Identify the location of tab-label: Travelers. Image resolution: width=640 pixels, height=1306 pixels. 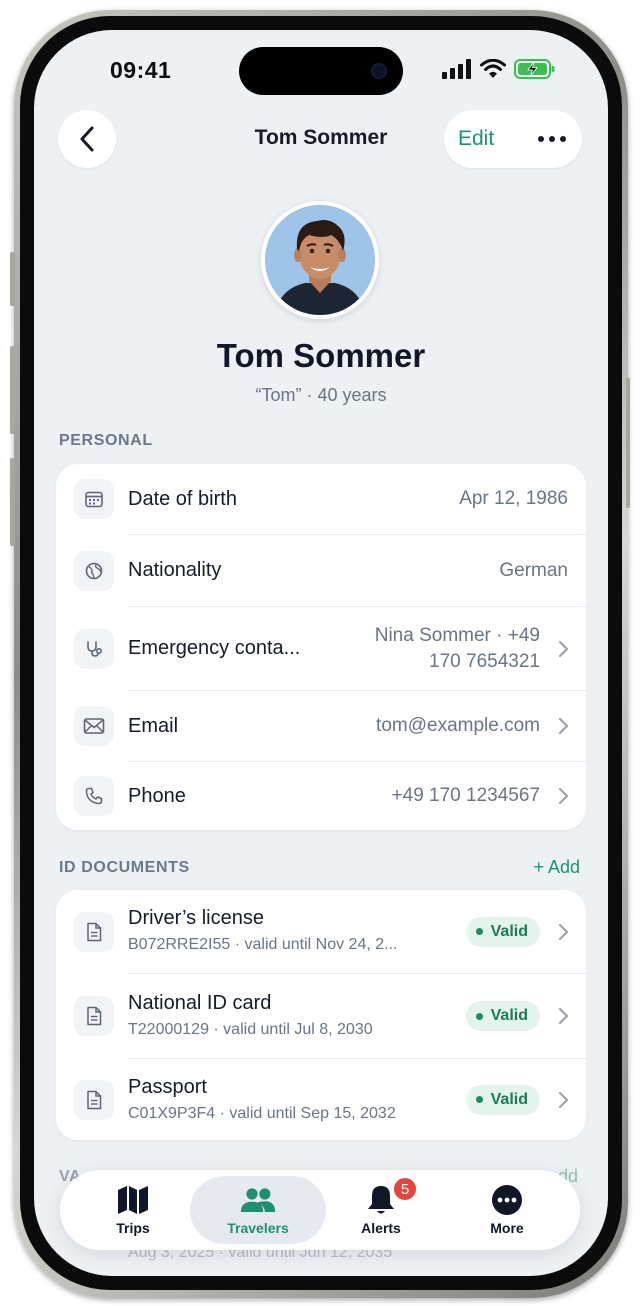
(258, 1228).